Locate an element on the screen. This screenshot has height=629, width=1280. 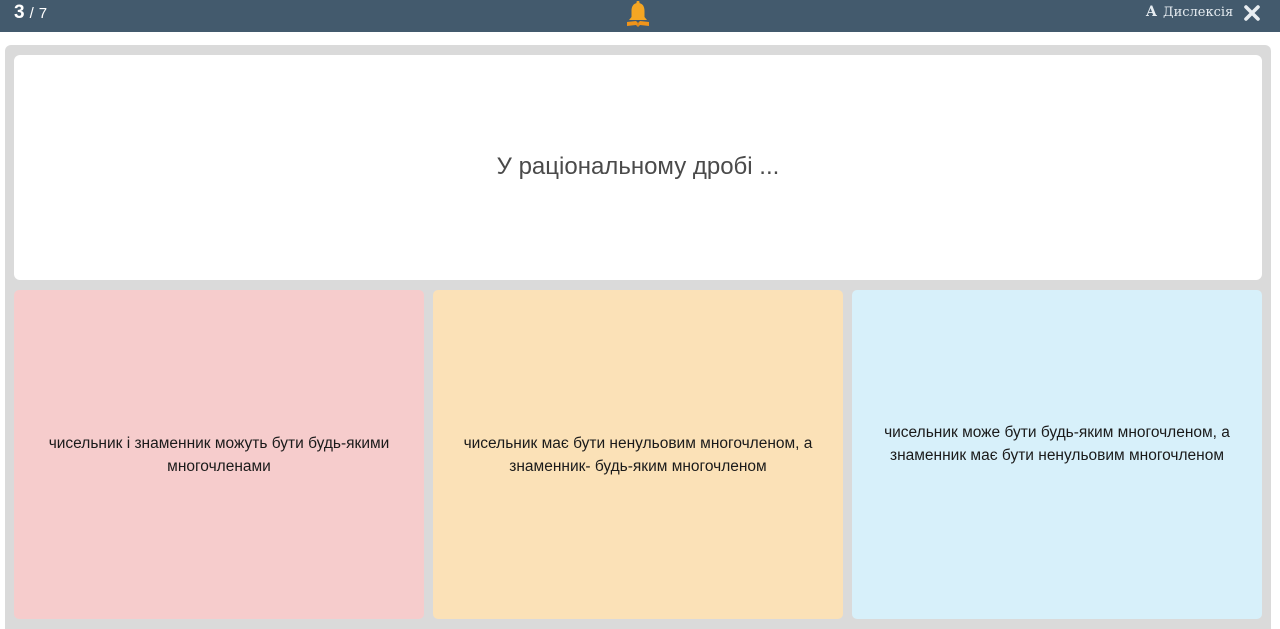
current-question-number: 3 is located at coordinates (19, 12).